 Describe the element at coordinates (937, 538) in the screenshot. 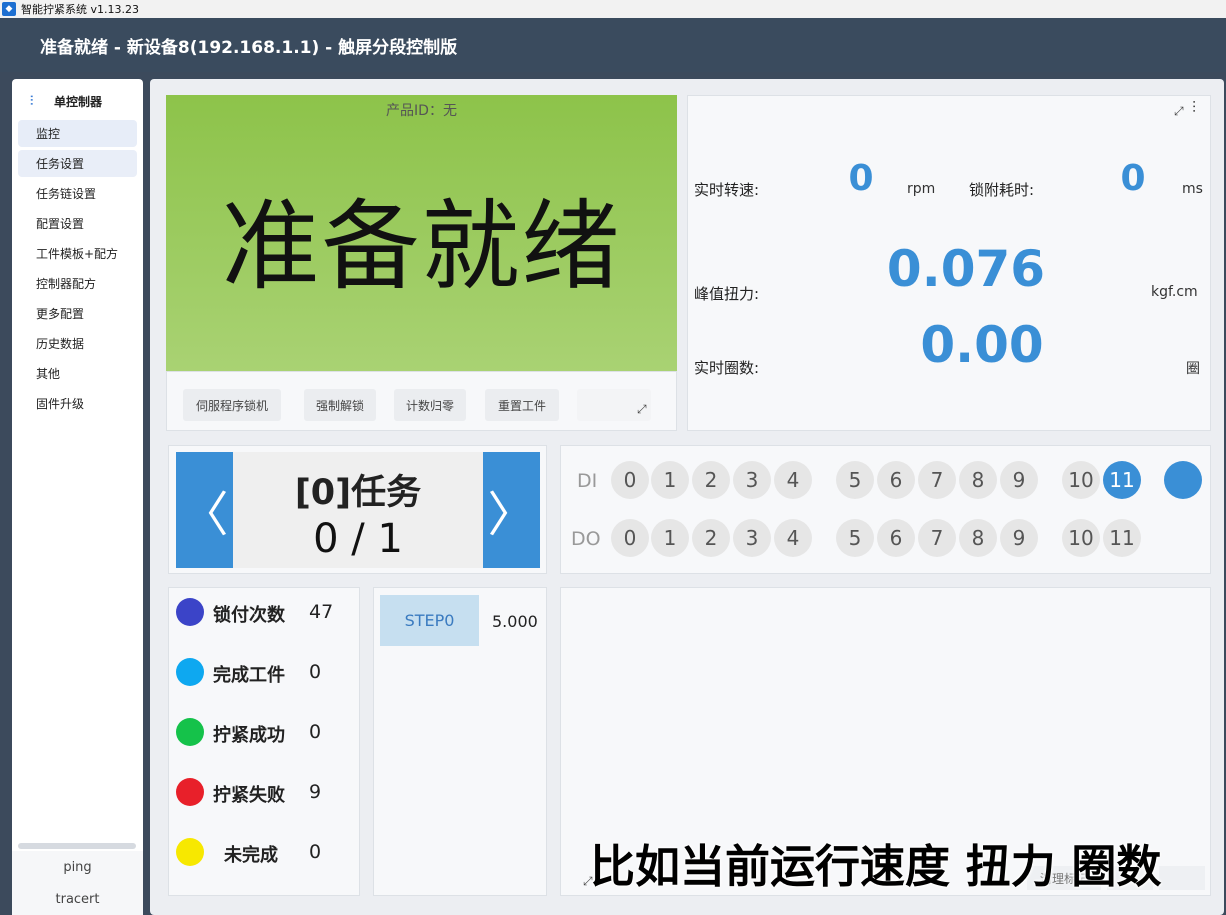

I see `do-7: 7` at that location.